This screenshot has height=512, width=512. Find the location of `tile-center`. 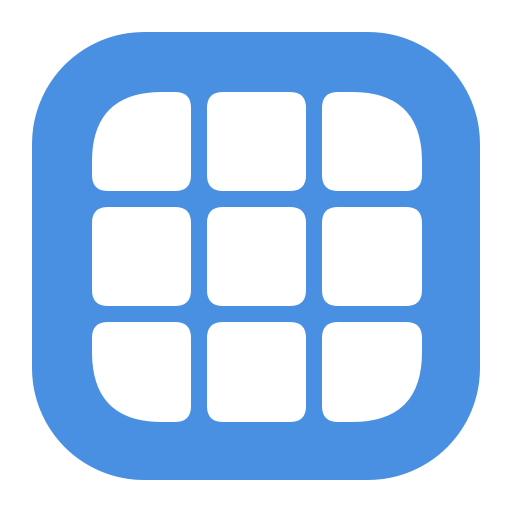

tile-center is located at coordinates (256, 256).